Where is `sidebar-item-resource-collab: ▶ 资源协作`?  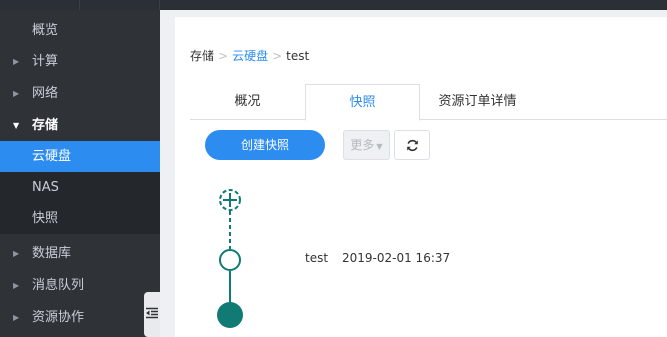 sidebar-item-resource-collab: ▶ 资源协作 is located at coordinates (80, 318).